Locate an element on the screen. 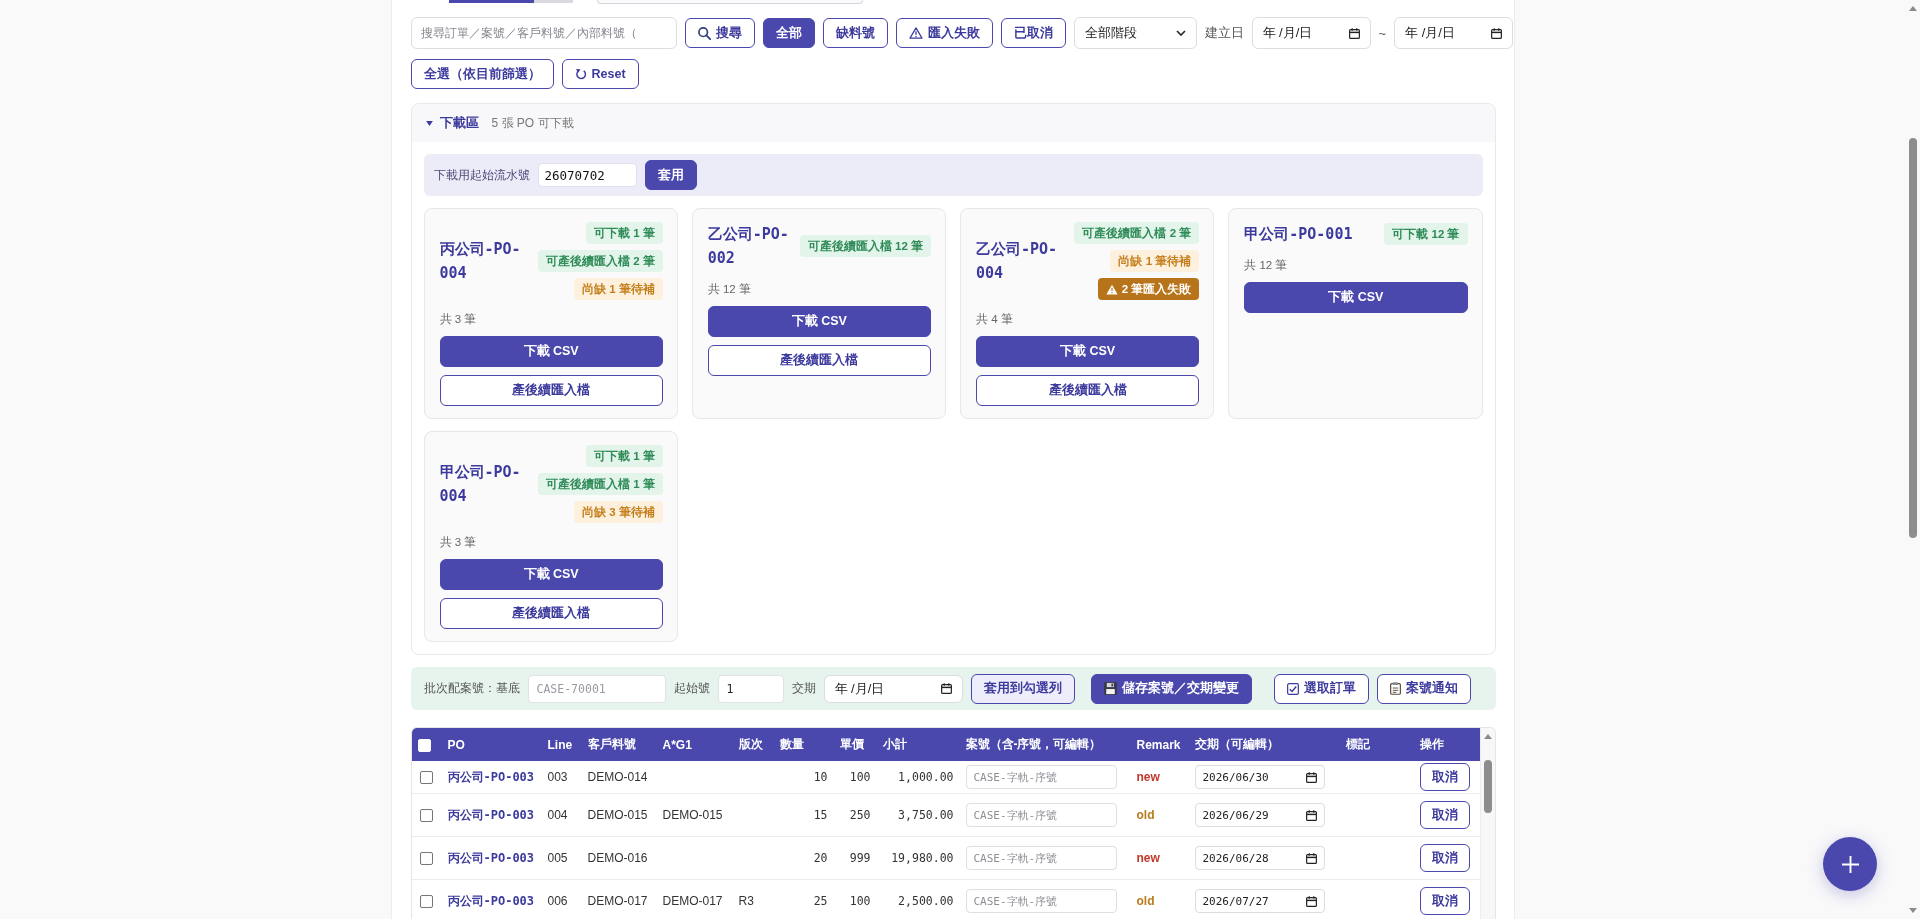 The image size is (1920, 919). panel-title: 下載區 is located at coordinates (459, 123).